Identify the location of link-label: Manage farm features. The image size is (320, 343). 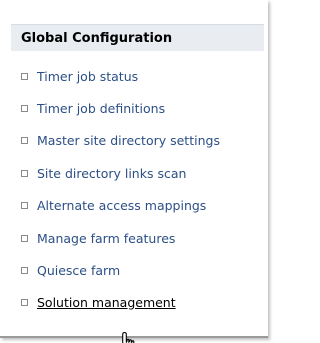
(106, 238).